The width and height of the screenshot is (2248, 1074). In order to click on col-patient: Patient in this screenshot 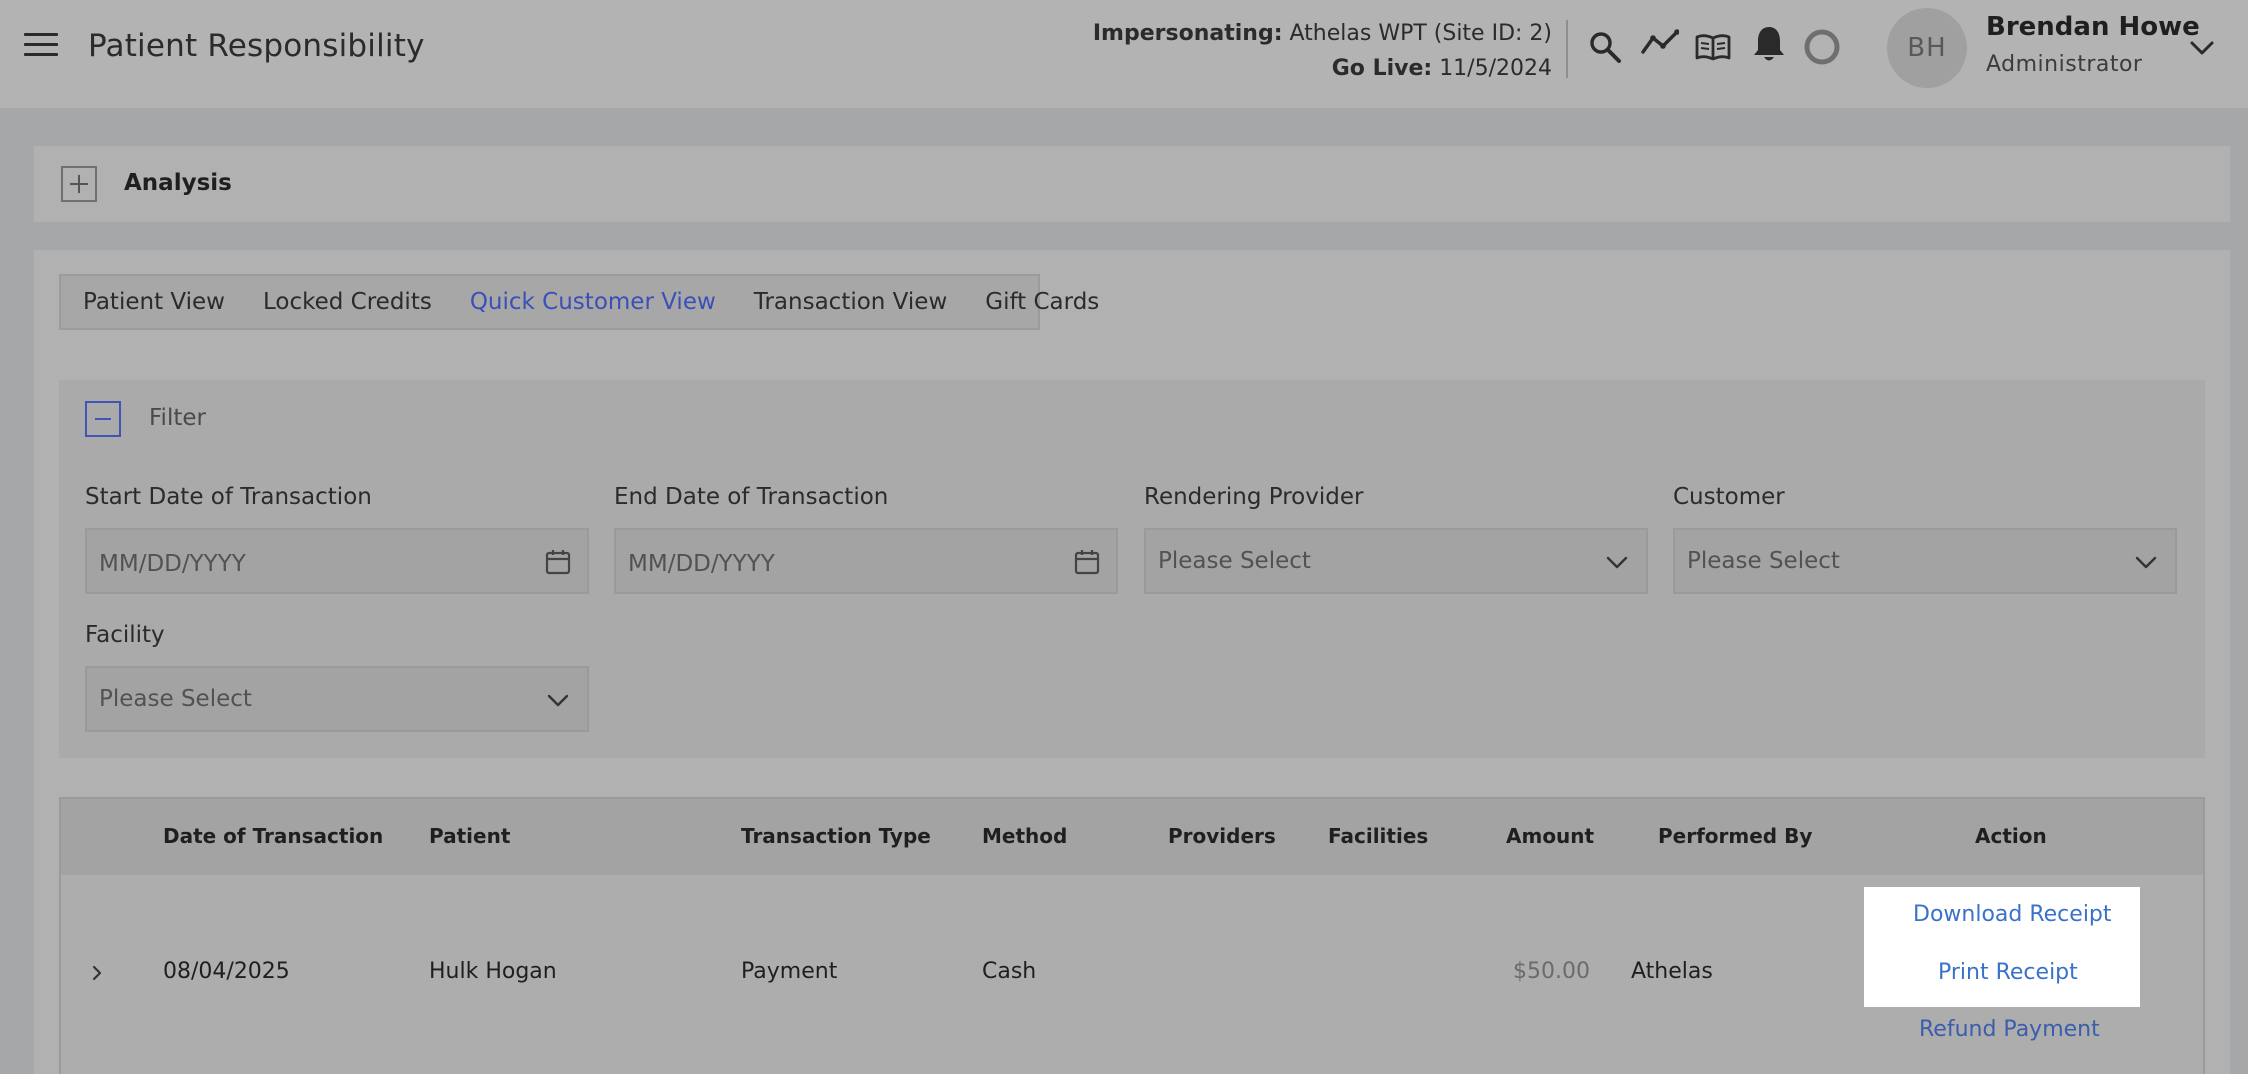, I will do `click(470, 836)`.